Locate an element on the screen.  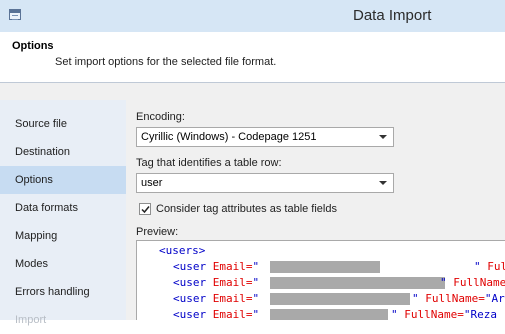
sidebar-item-errors-handling: Errors handling is located at coordinates (63, 292).